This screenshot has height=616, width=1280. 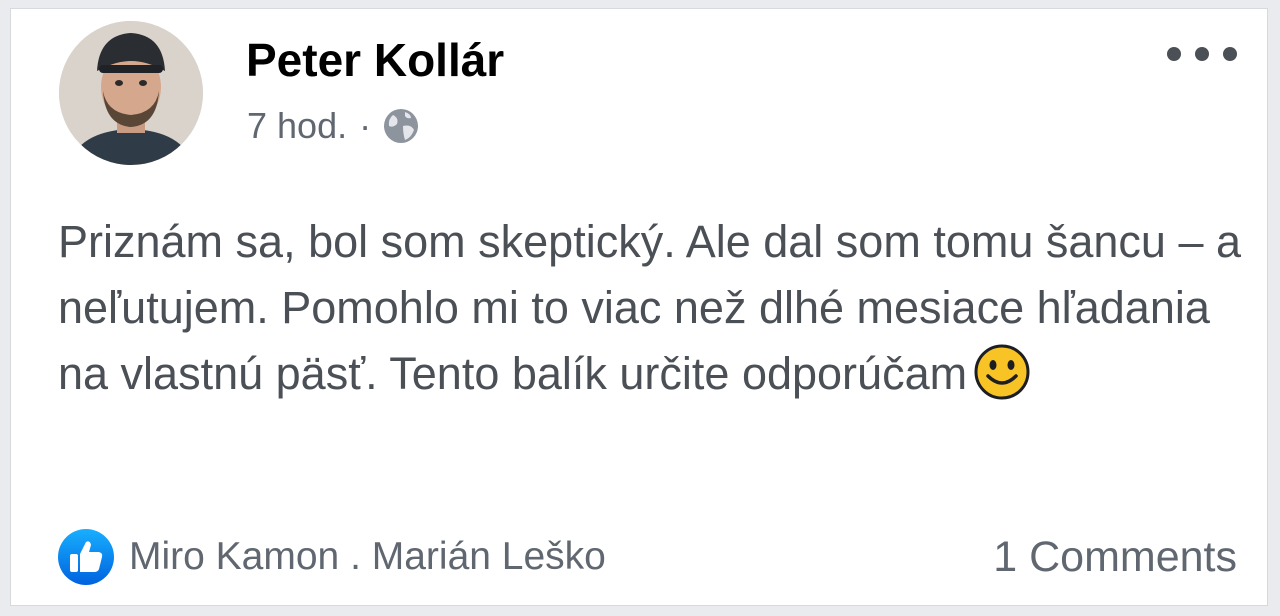 What do you see at coordinates (647, 557) in the screenshot?
I see `post-footer: Miro Kamon . Marián Leško 1 Comments` at bounding box center [647, 557].